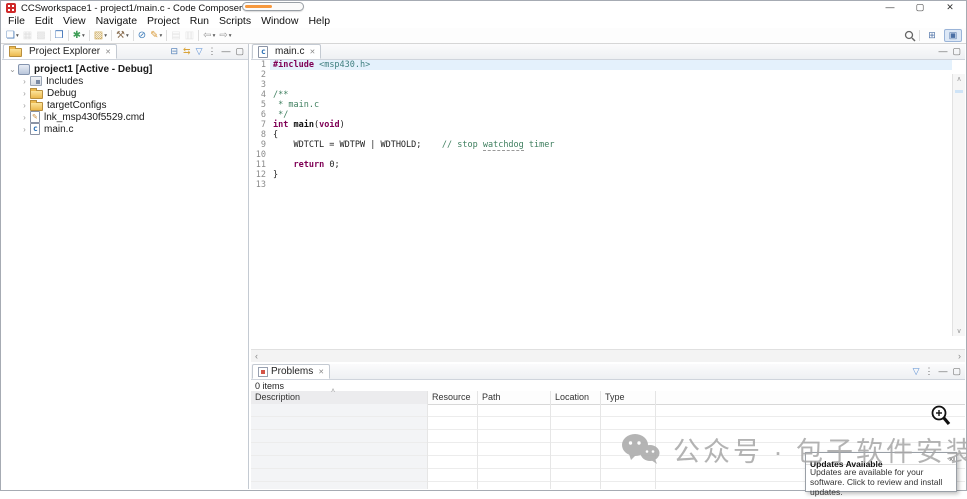 Image resolution: width=967 pixels, height=499 pixels. I want to click on column-header-type: Type, so click(628, 397).